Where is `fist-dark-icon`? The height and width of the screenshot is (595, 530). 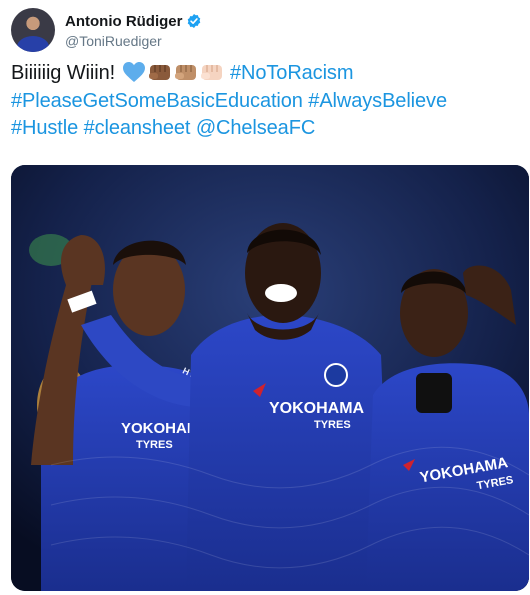 fist-dark-icon is located at coordinates (159, 72).